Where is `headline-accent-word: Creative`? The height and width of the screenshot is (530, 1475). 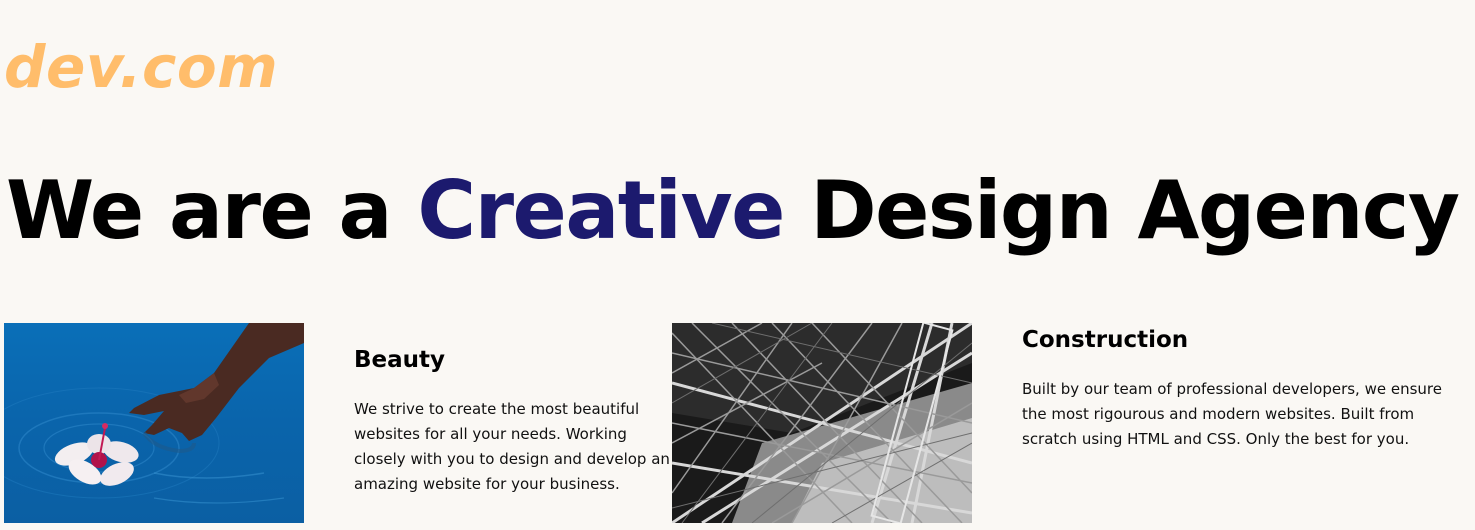
headline-accent-word: Creative is located at coordinates (601, 210).